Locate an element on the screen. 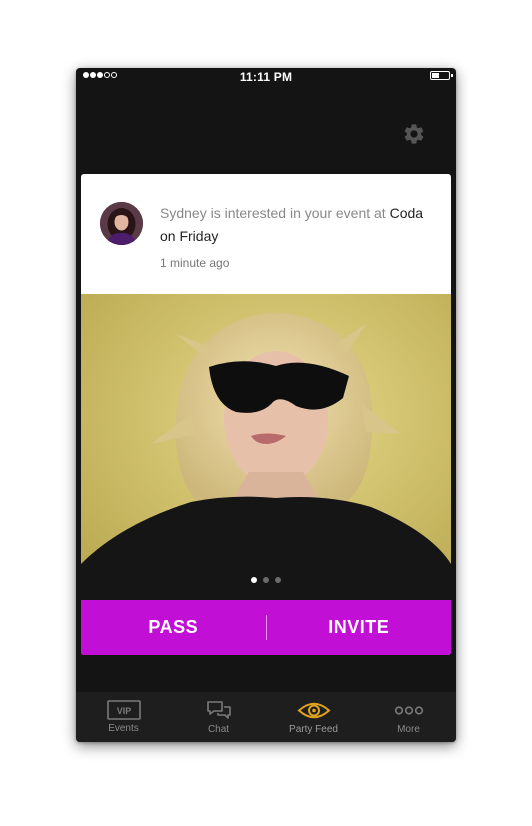 This screenshot has width=532, height=826. settings-gear-icon is located at coordinates (414, 134).